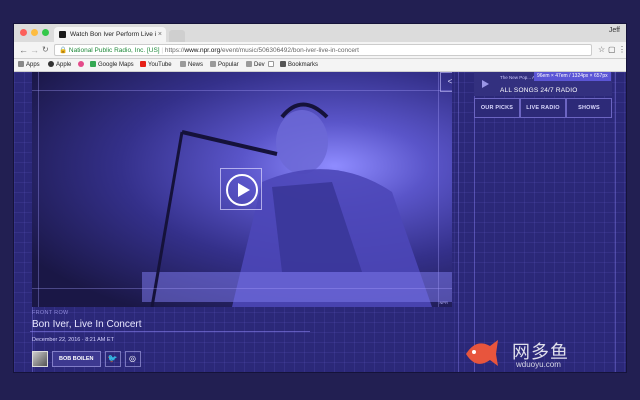  I want to click on share-icon: <, so click(446, 82).